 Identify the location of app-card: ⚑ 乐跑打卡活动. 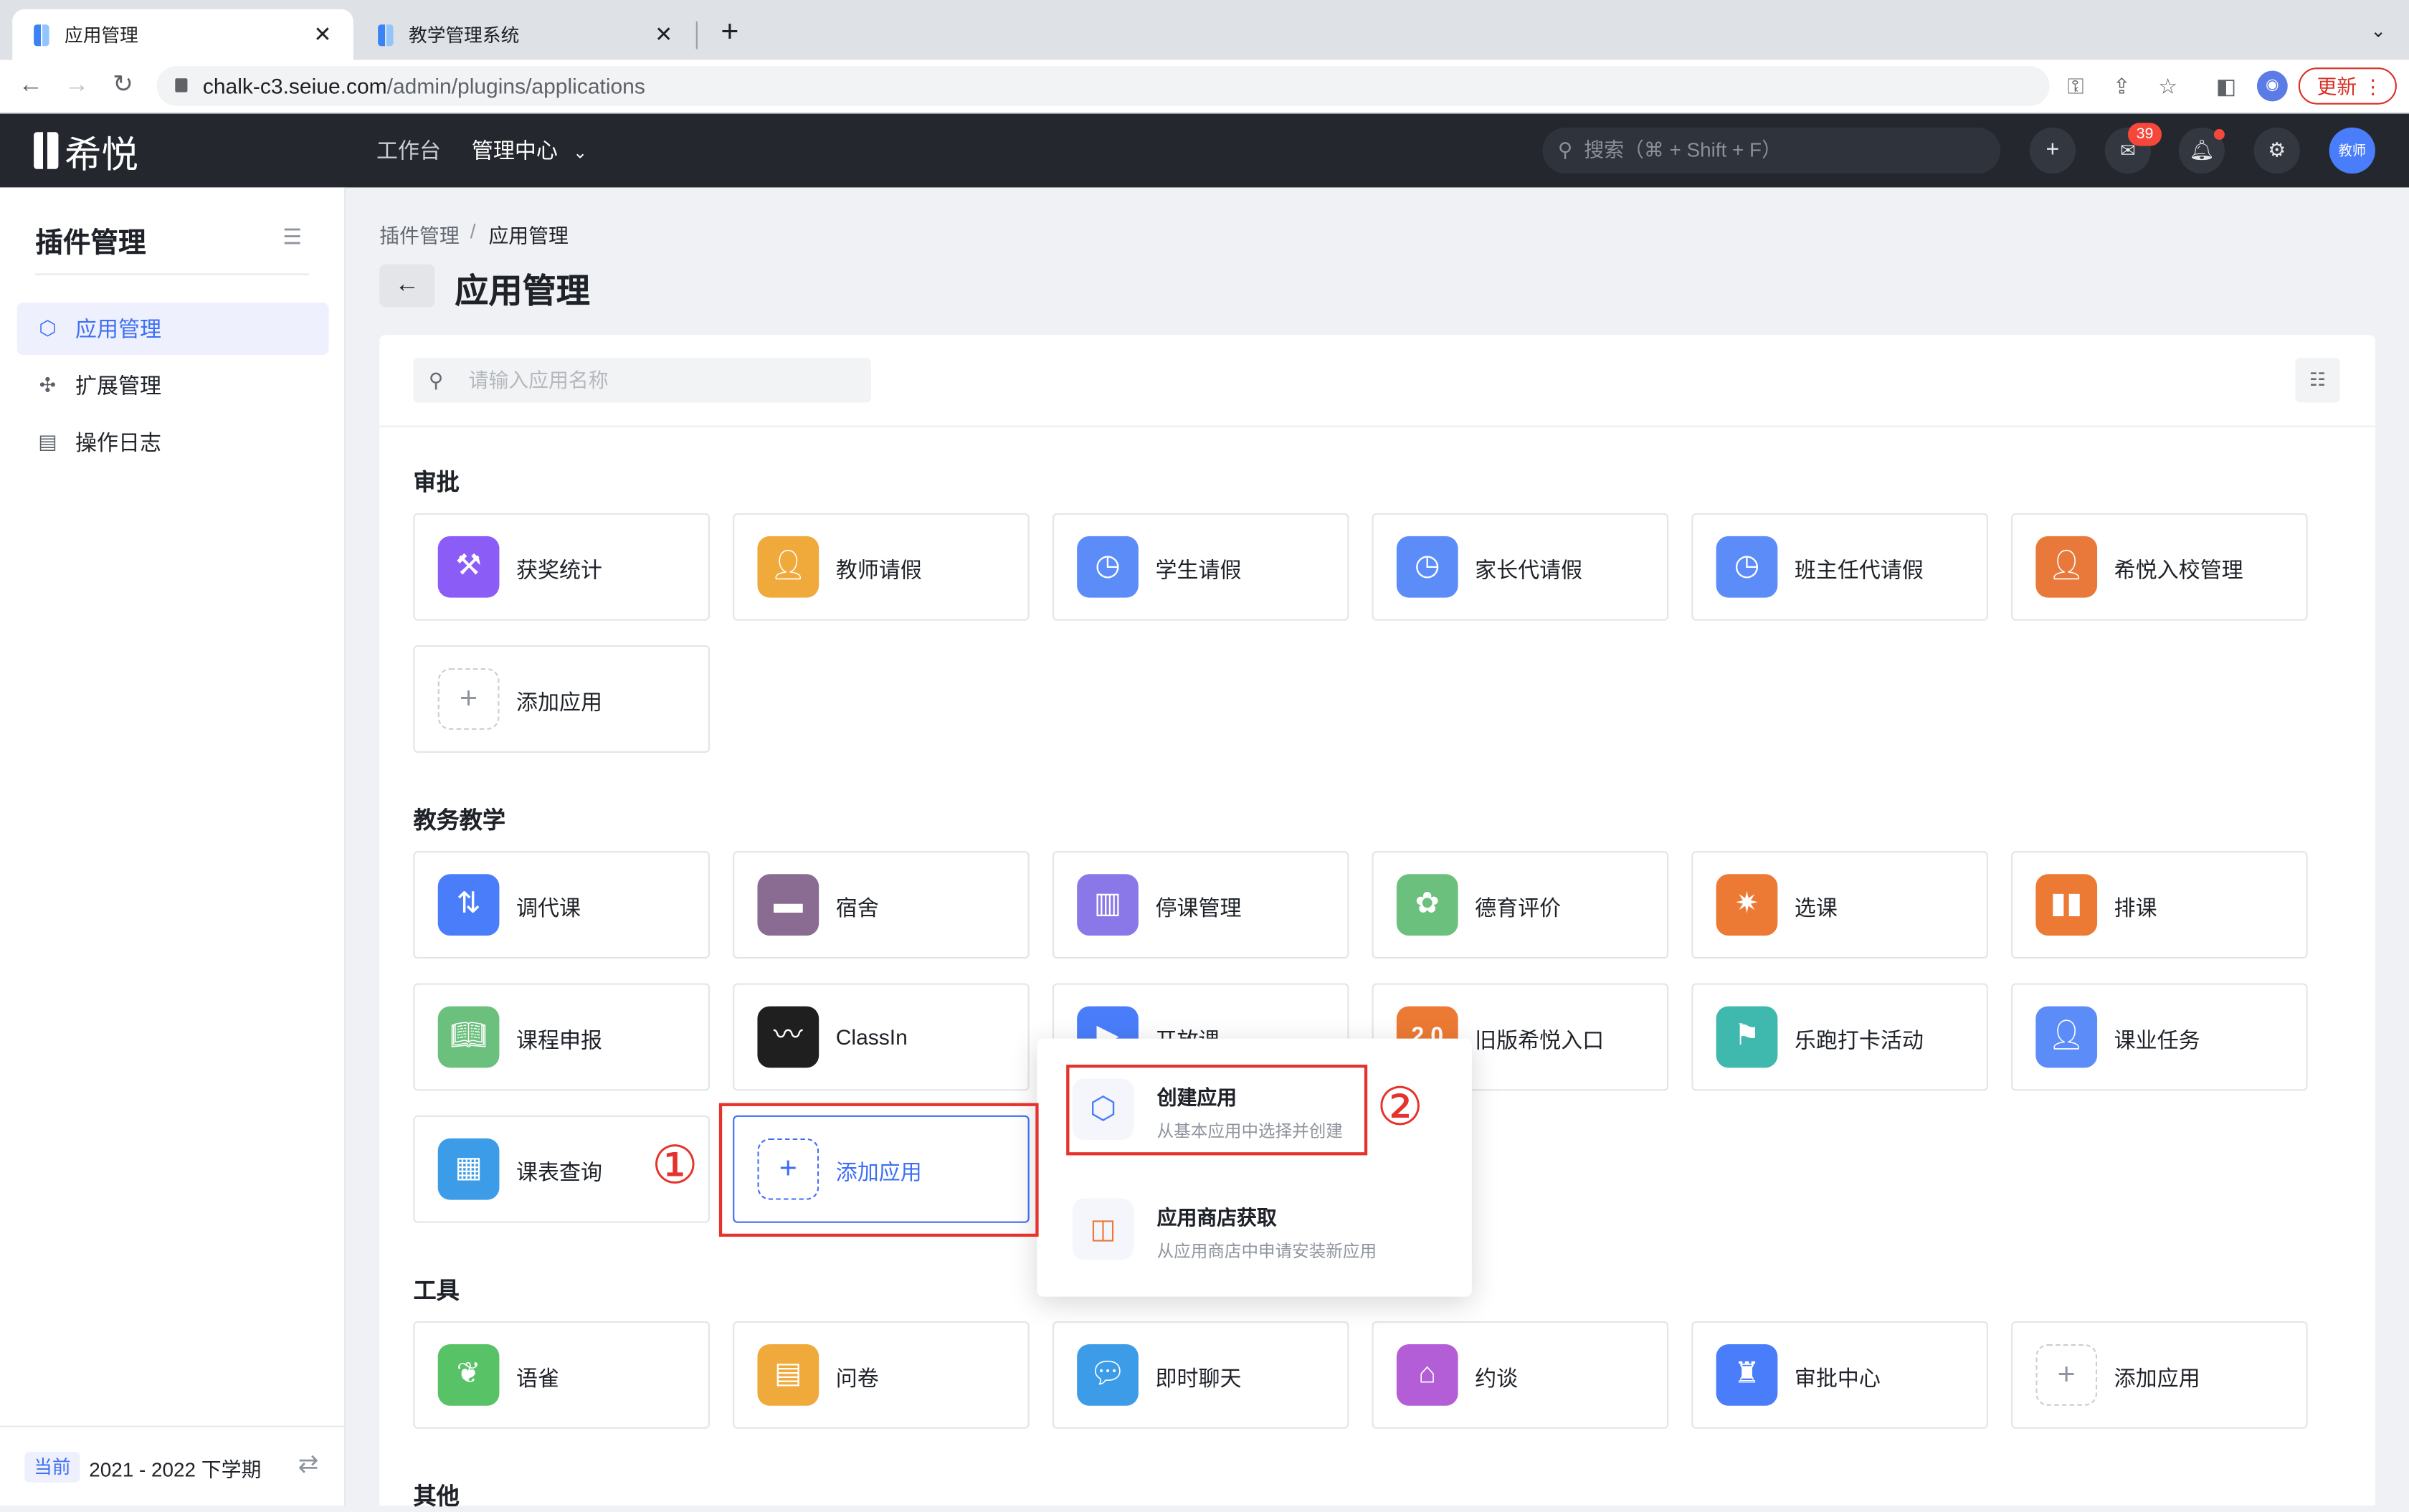
(1839, 1037).